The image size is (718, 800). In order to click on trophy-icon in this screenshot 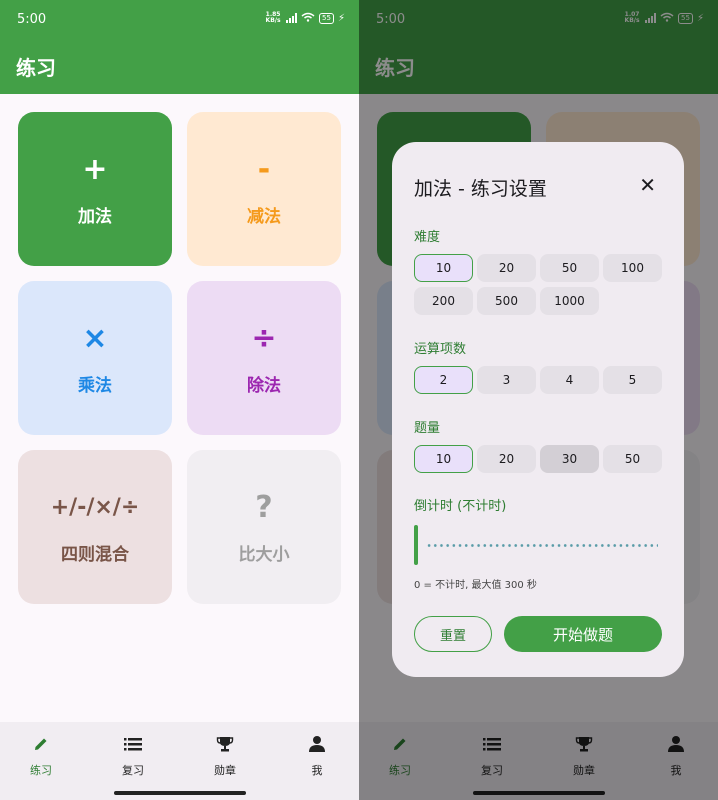, I will do `click(225, 744)`.